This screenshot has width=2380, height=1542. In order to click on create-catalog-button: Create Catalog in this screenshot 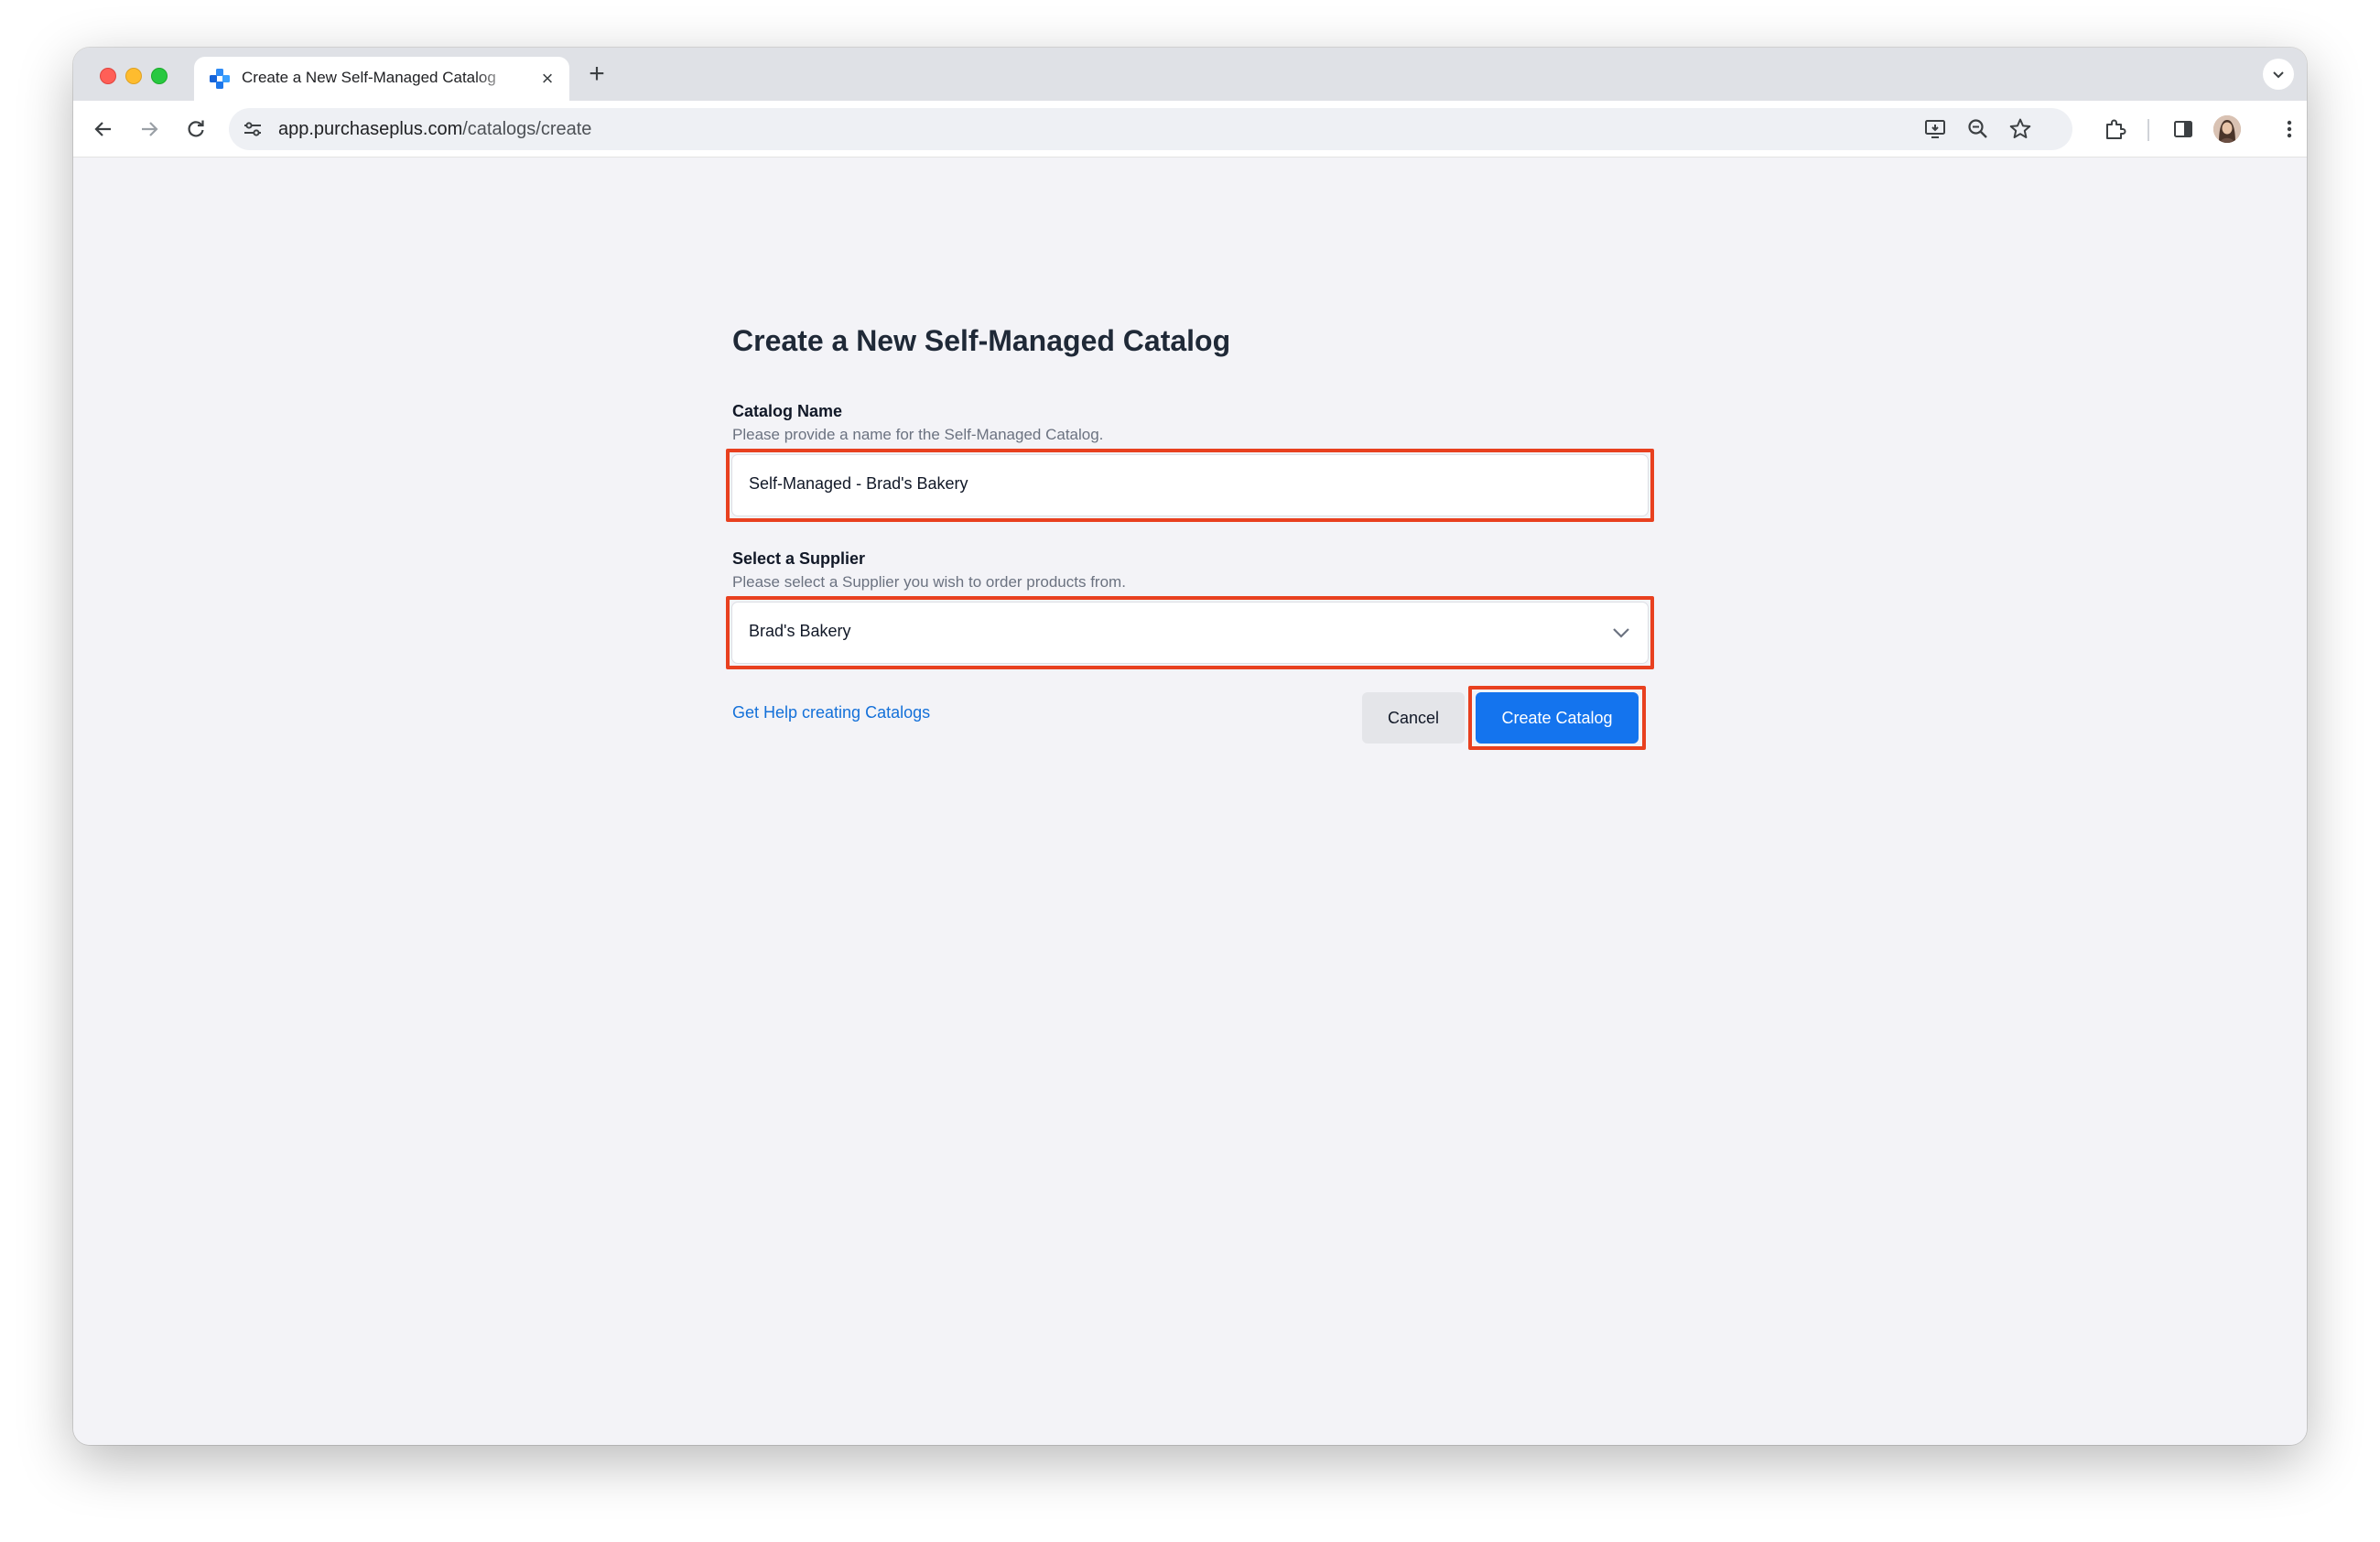, I will do `click(1557, 718)`.